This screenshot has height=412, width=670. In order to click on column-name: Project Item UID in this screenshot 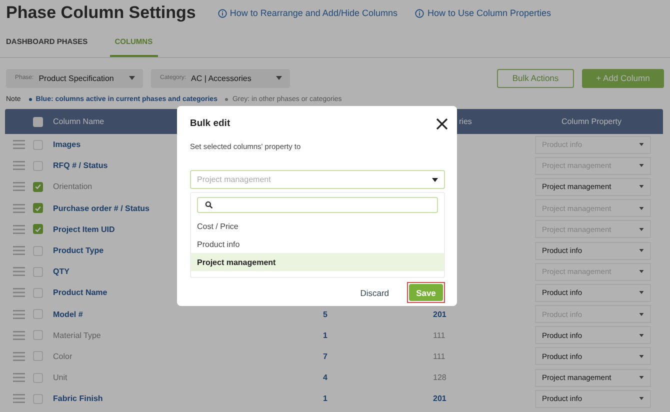, I will do `click(84, 229)`.